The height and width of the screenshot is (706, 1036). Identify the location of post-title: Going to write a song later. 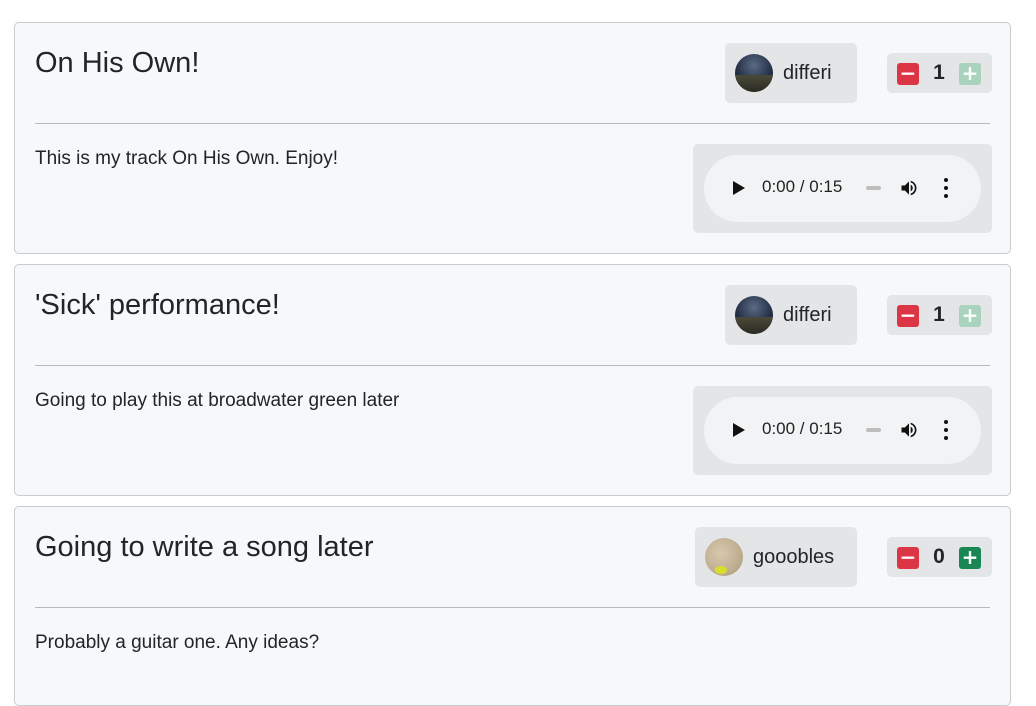
(204, 547).